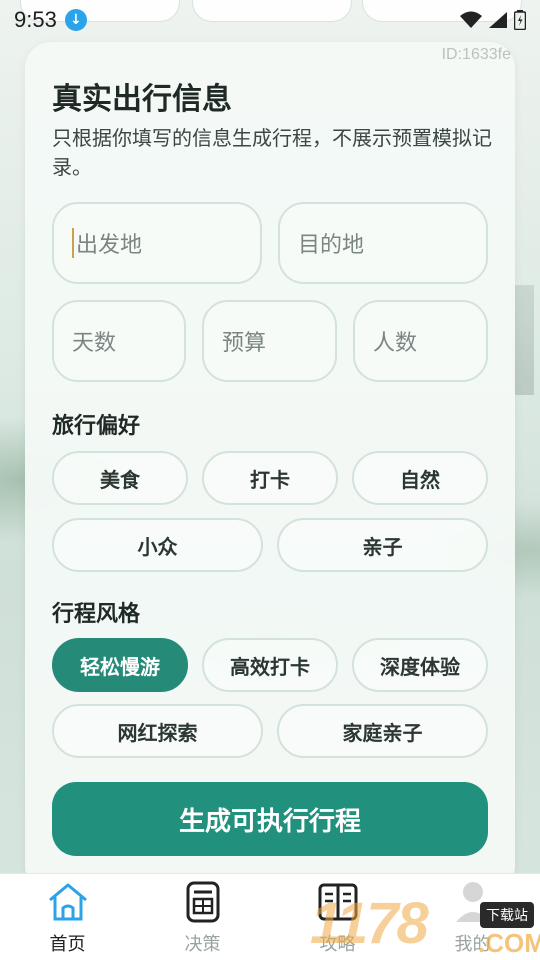 The height and width of the screenshot is (960, 540). Describe the element at coordinates (270, 478) in the screenshot. I see `preference-chip-checkin: 打卡` at that location.